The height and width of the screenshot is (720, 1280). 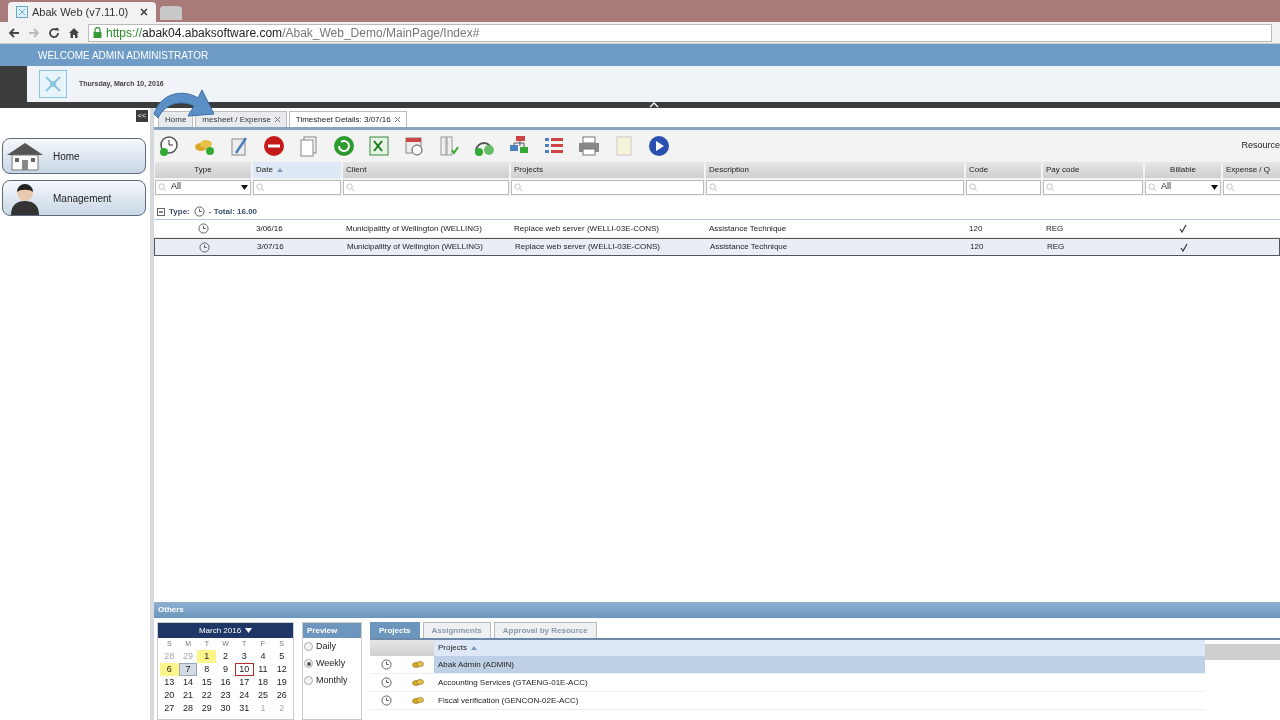 I want to click on group-label: Type:, so click(x=179, y=211).